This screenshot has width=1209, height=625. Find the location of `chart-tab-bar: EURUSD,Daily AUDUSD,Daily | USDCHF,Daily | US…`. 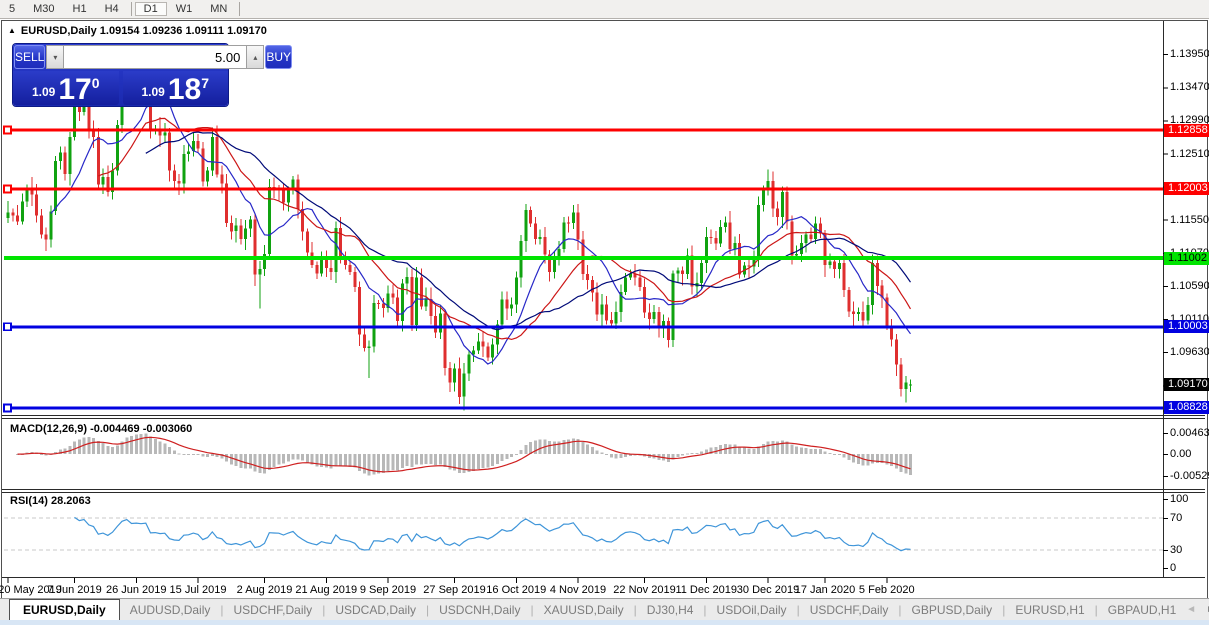

chart-tab-bar: EURUSD,Daily AUDUSD,Daily | USDCHF,Daily | US… is located at coordinates (604, 609).